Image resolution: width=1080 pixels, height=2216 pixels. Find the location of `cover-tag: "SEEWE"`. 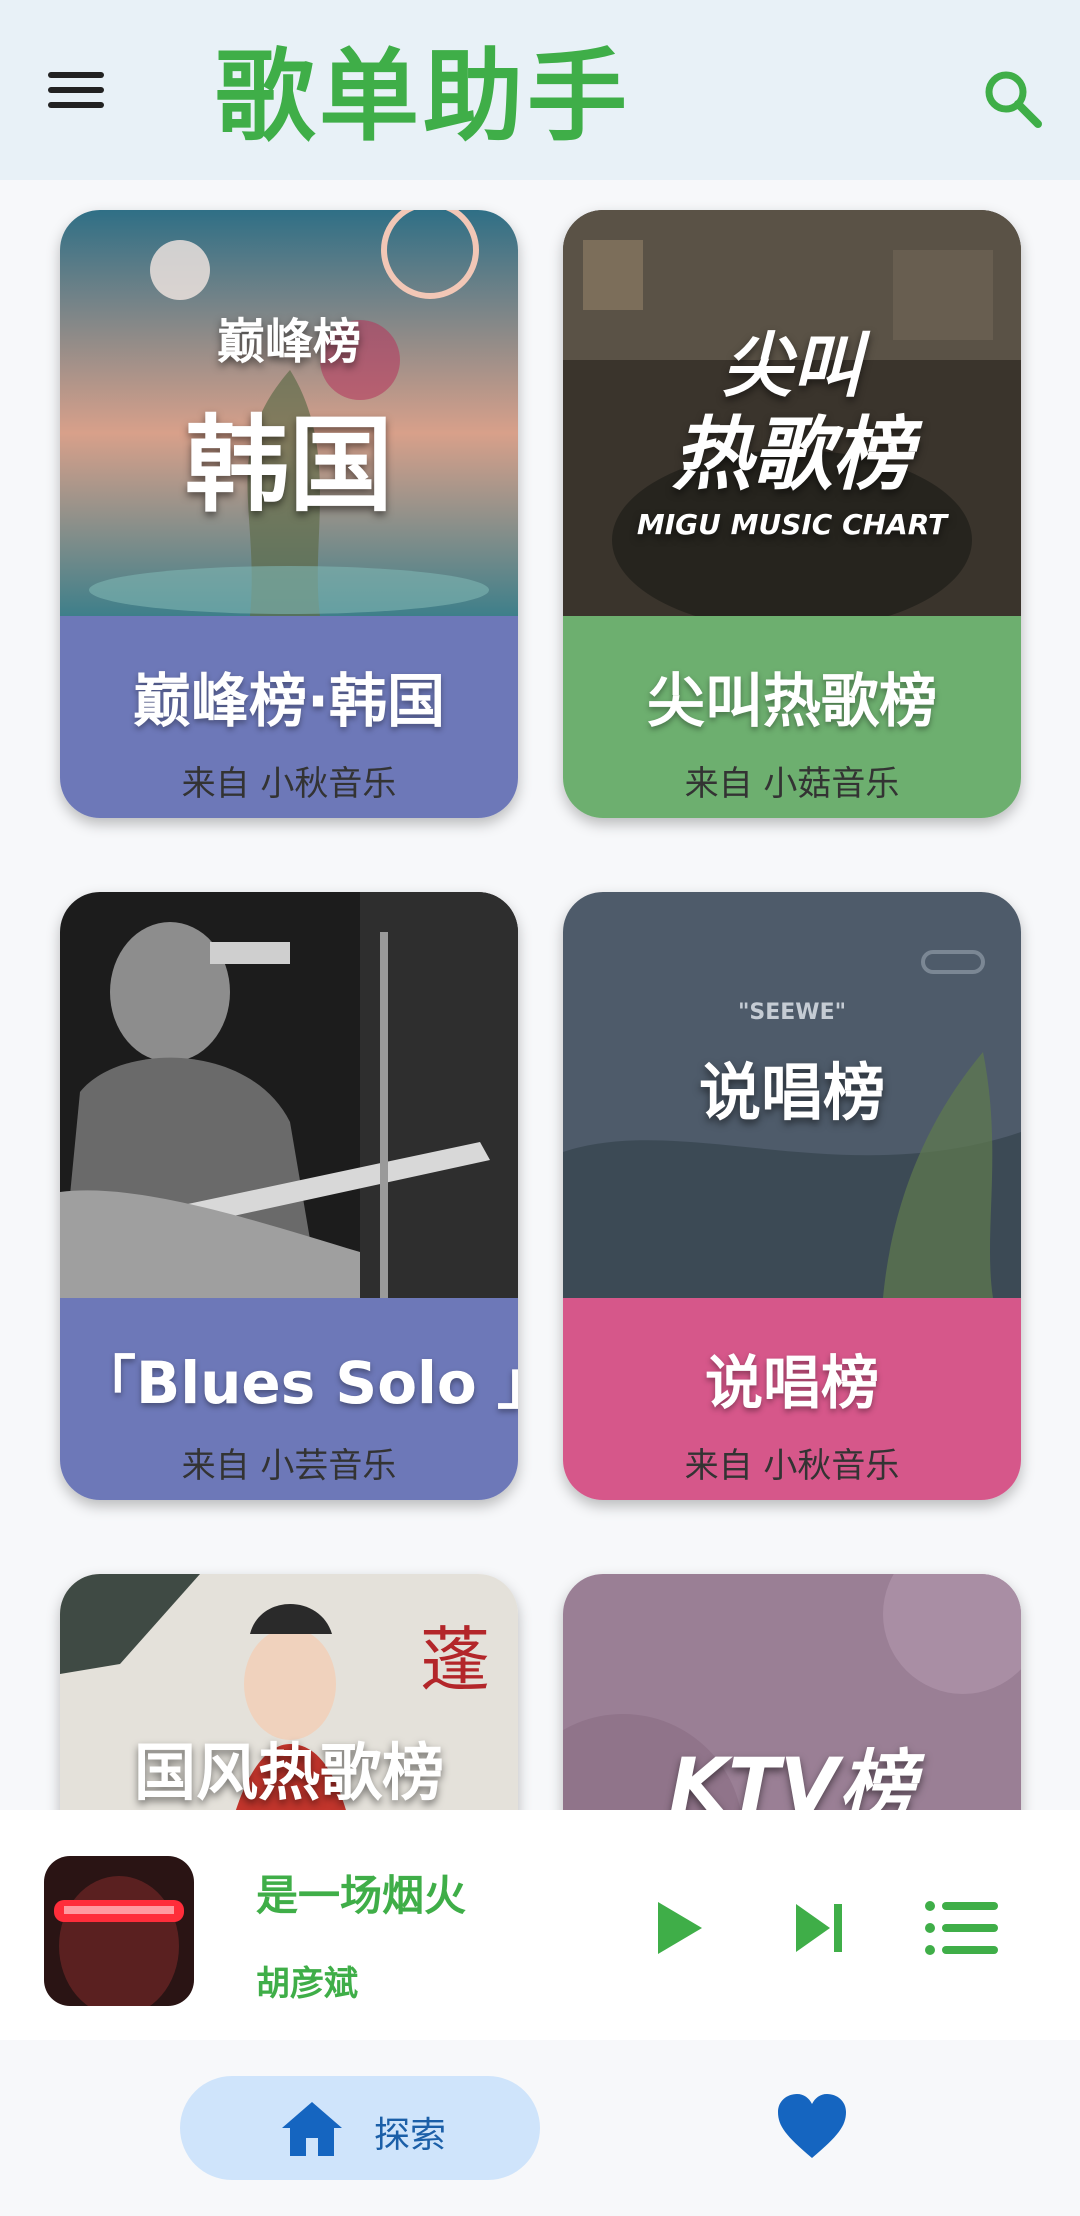

cover-tag: "SEEWE" is located at coordinates (792, 1012).